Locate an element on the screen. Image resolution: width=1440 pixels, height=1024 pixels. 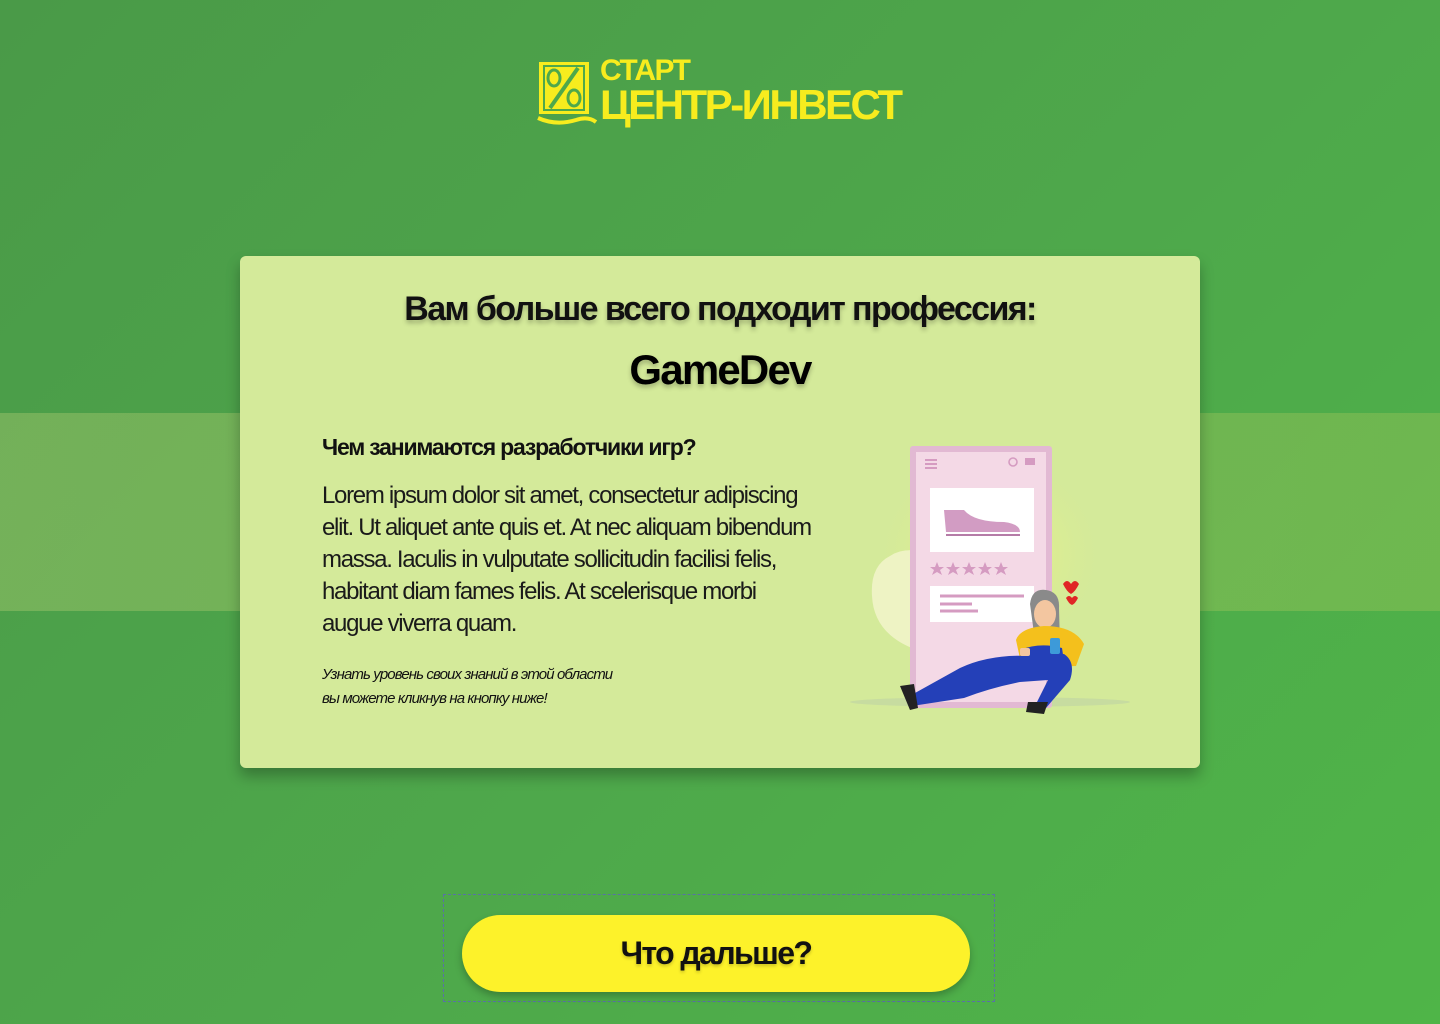
card-note-line-2: вы можете кликнув на кнопку ниже! is located at coordinates (435, 698).